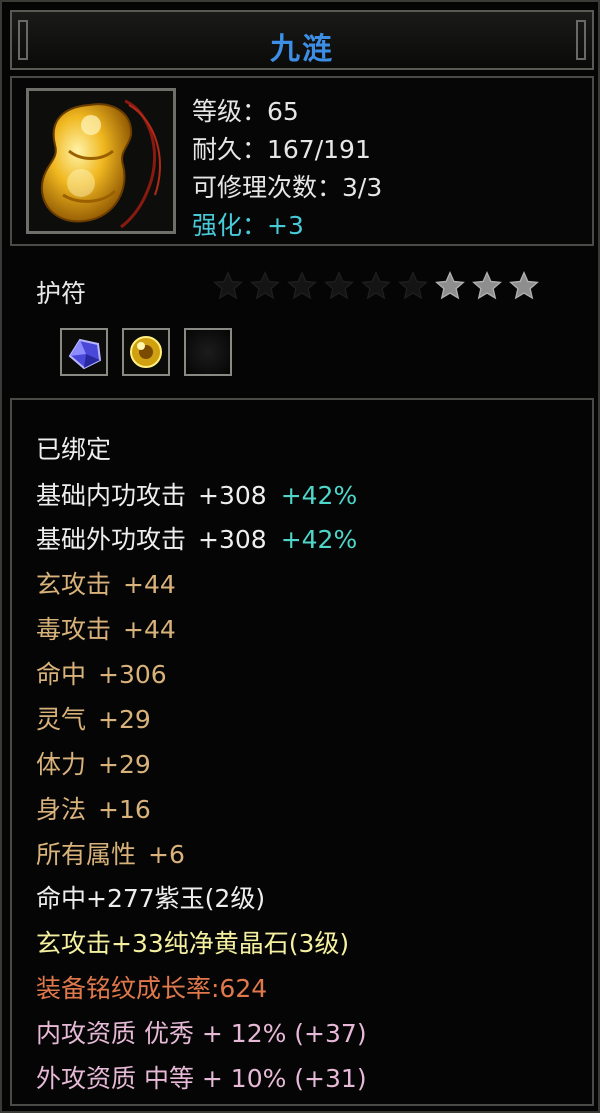 The width and height of the screenshot is (600, 1113). What do you see at coordinates (93, 763) in the screenshot?
I see `vitality-line: 体力 +29` at bounding box center [93, 763].